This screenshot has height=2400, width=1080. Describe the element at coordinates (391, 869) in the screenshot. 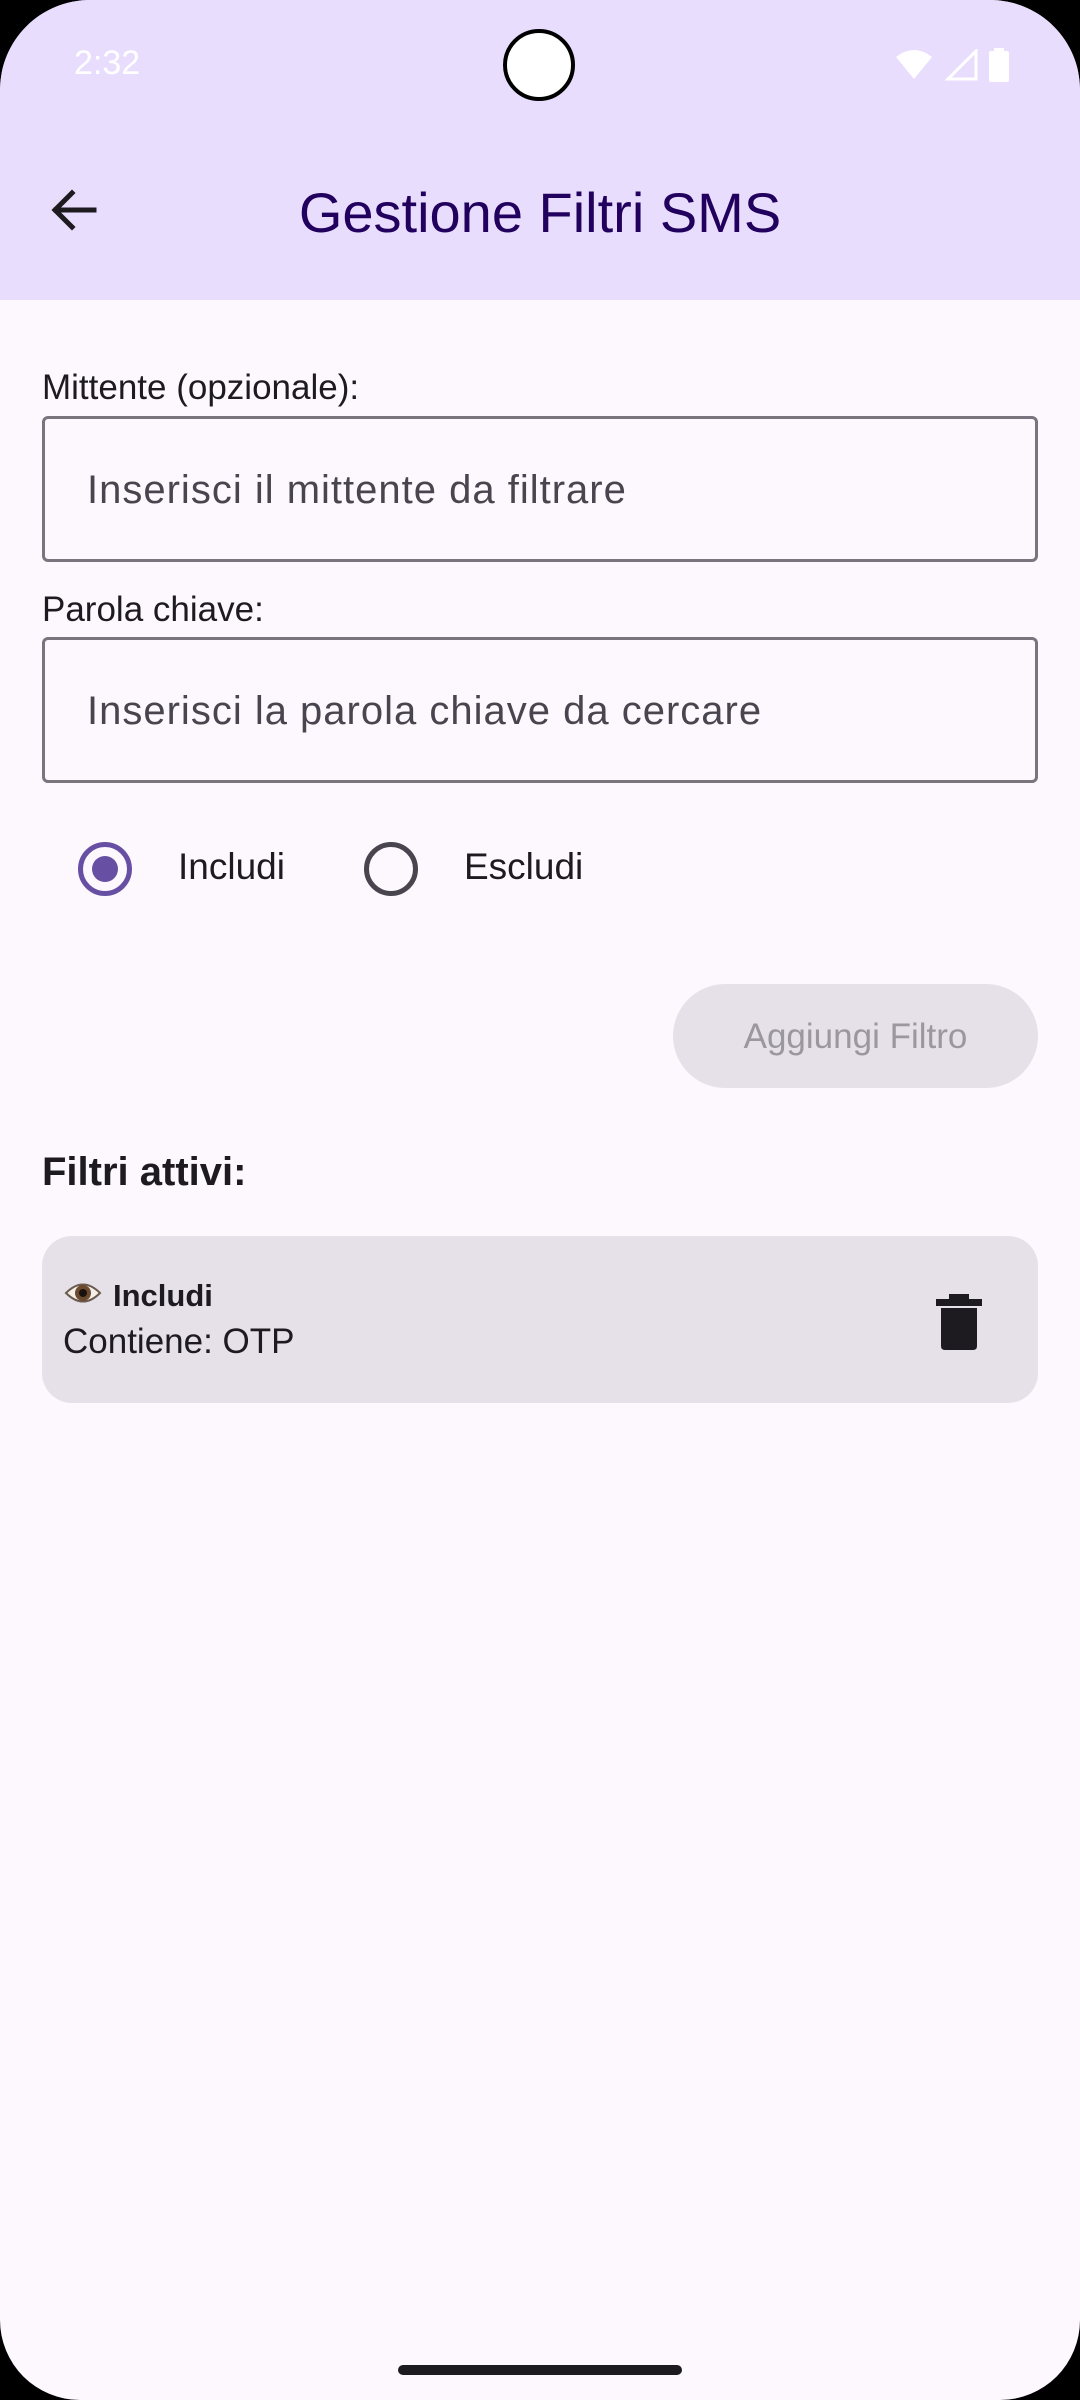

I see `radio-escludi` at that location.